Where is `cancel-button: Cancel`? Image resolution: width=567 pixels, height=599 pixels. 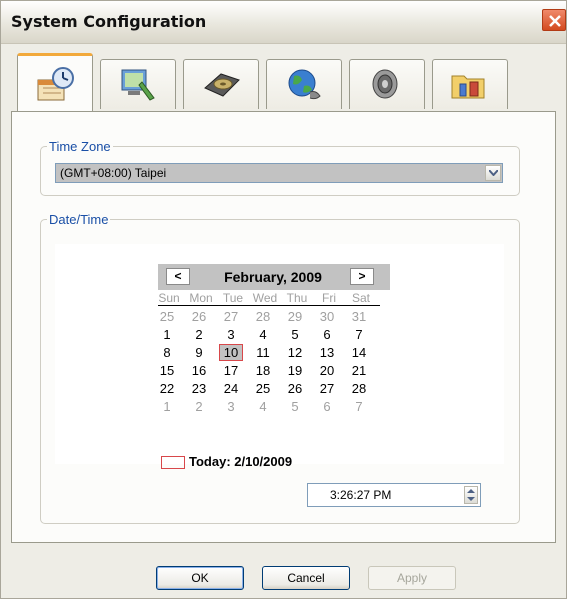 cancel-button: Cancel is located at coordinates (306, 578).